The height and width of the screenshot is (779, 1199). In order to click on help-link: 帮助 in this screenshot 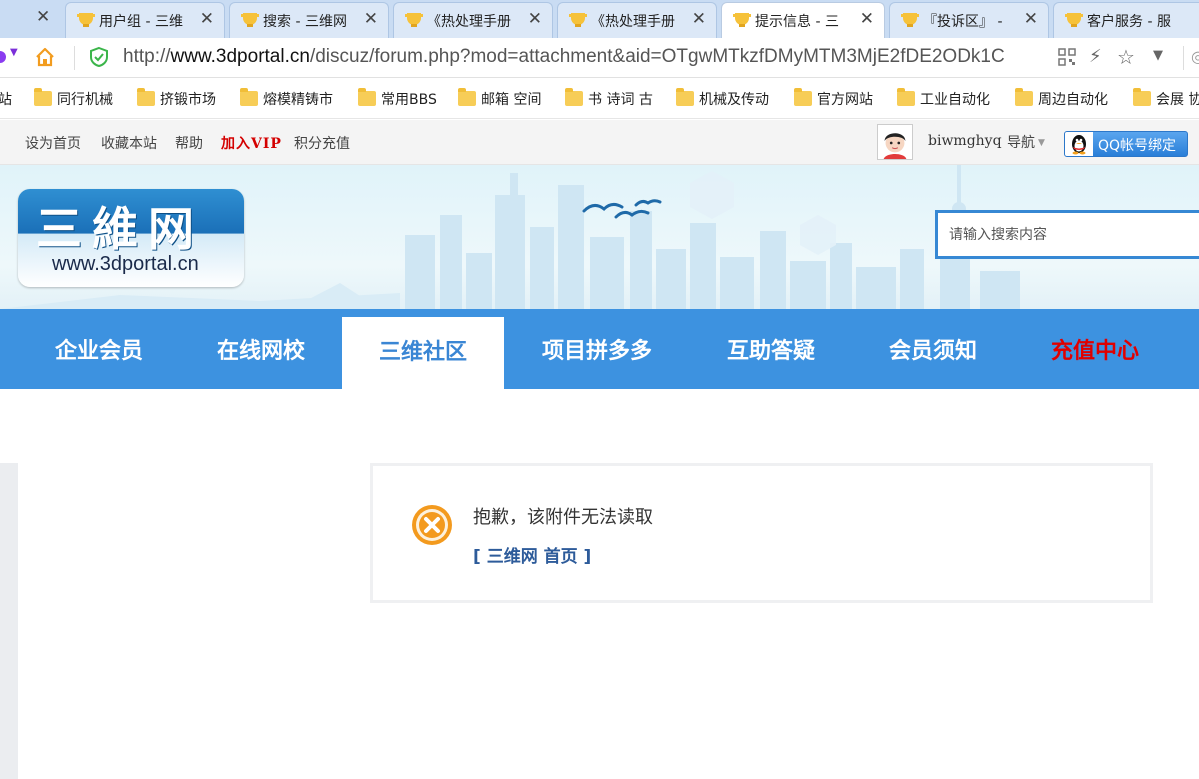, I will do `click(189, 143)`.